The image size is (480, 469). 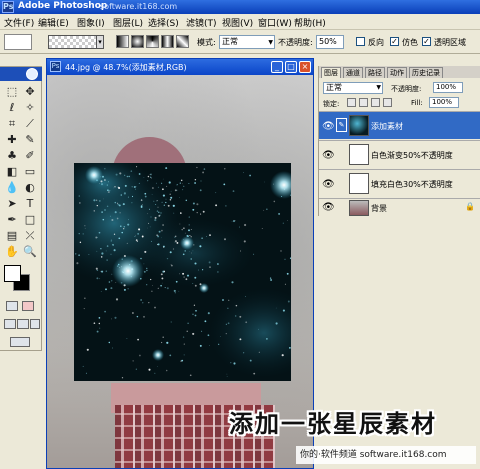 I want to click on photoshop-eye-icon, so click(x=32, y=74).